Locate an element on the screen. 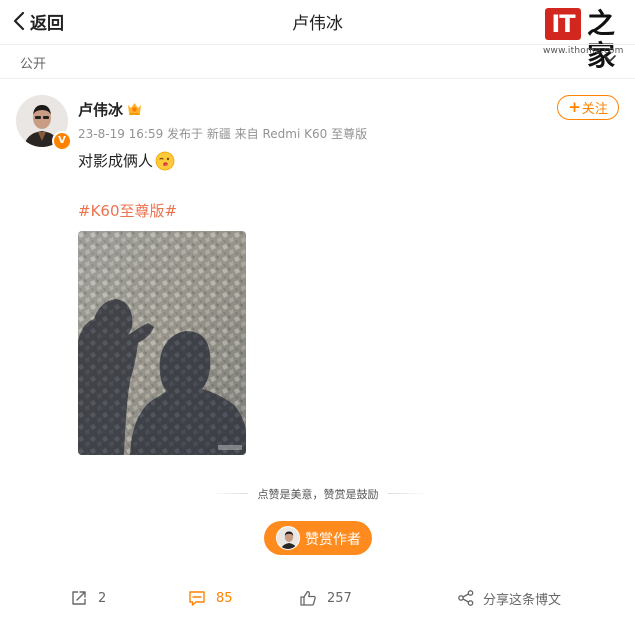 The height and width of the screenshot is (620, 635). like-count: 257 is located at coordinates (339, 598).